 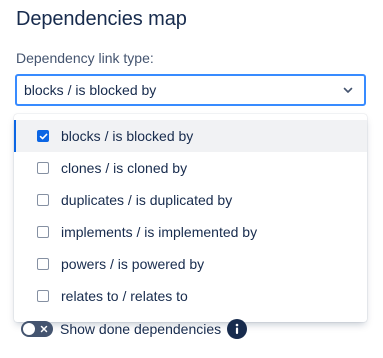 What do you see at coordinates (348, 90) in the screenshot?
I see `chevron-down-icon` at bounding box center [348, 90].